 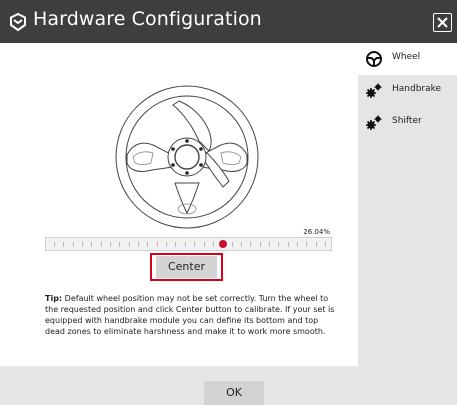 I want to click on close-icon, so click(x=442, y=22).